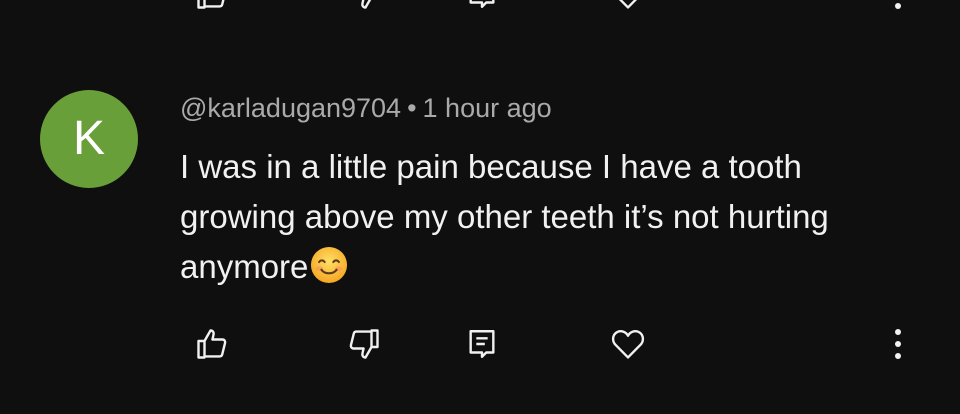 This screenshot has height=414, width=960. What do you see at coordinates (290, 108) in the screenshot?
I see `author-handle: @karladugan9704` at bounding box center [290, 108].